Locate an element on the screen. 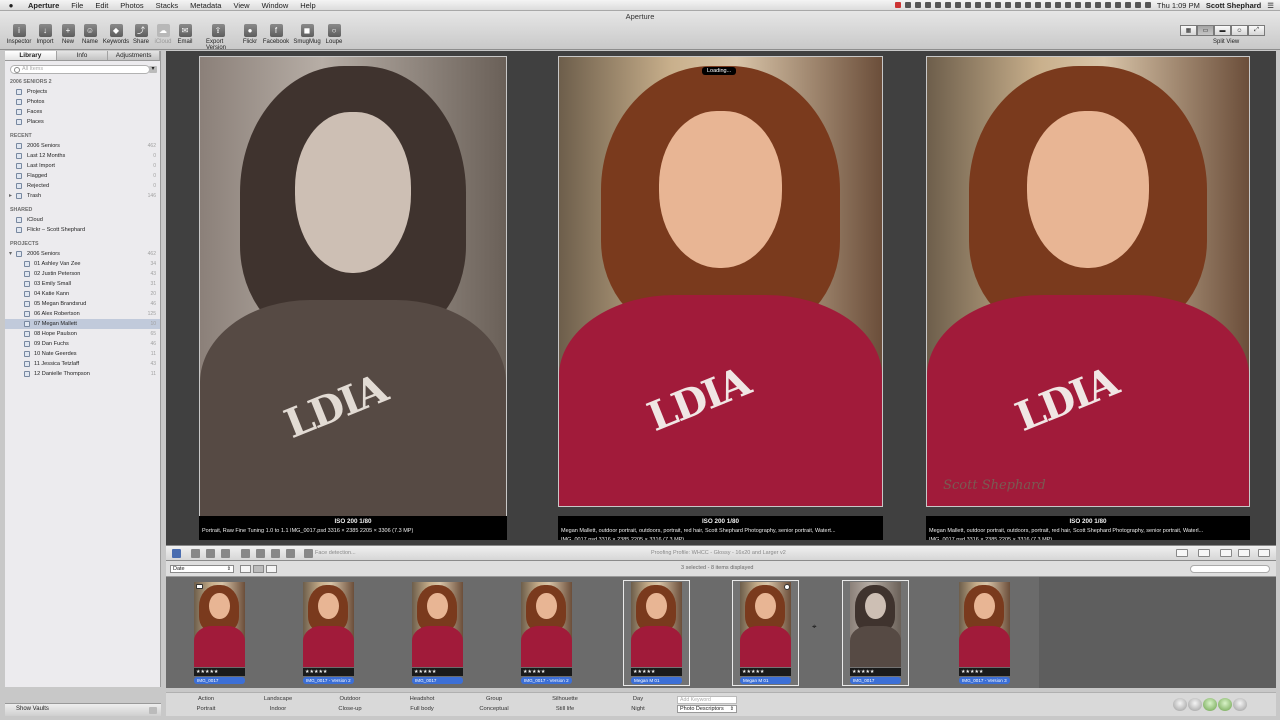 The height and width of the screenshot is (720, 1280). reject-button is located at coordinates (1180, 704).